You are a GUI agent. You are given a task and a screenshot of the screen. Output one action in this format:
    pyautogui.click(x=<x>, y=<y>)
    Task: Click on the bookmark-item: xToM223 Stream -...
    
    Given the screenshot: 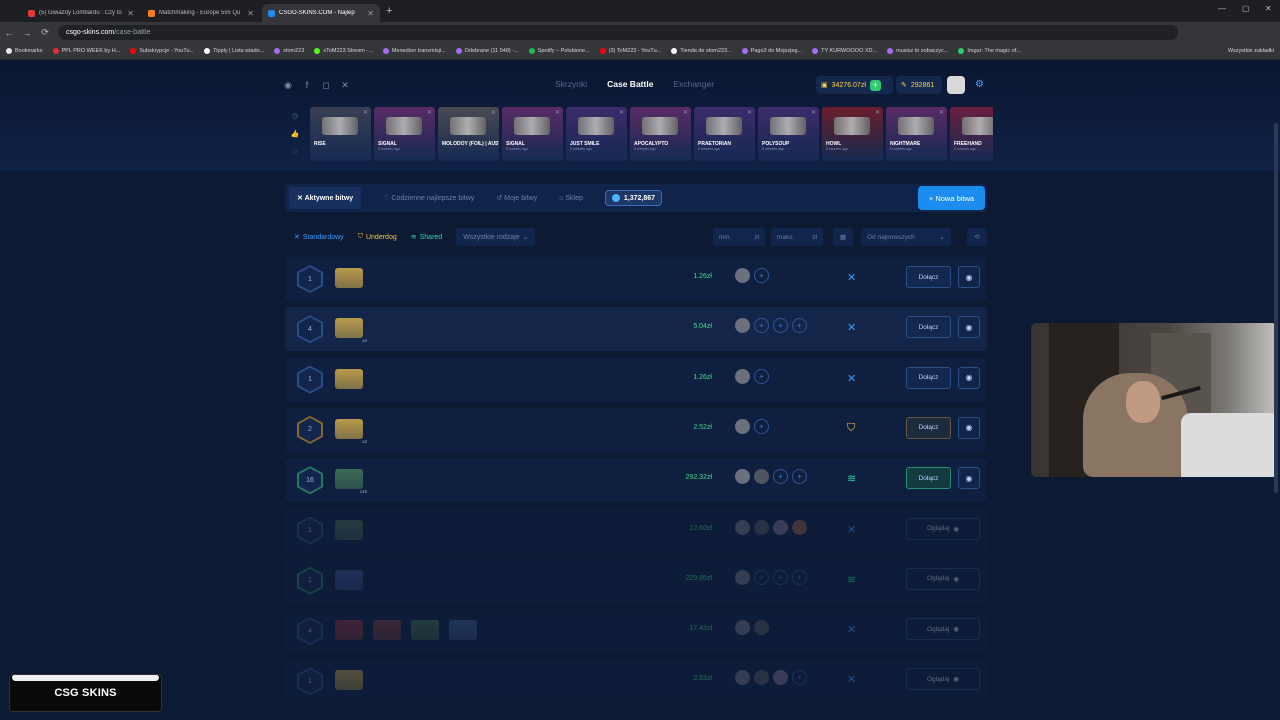 What is the action you would take?
    pyautogui.click(x=343, y=51)
    